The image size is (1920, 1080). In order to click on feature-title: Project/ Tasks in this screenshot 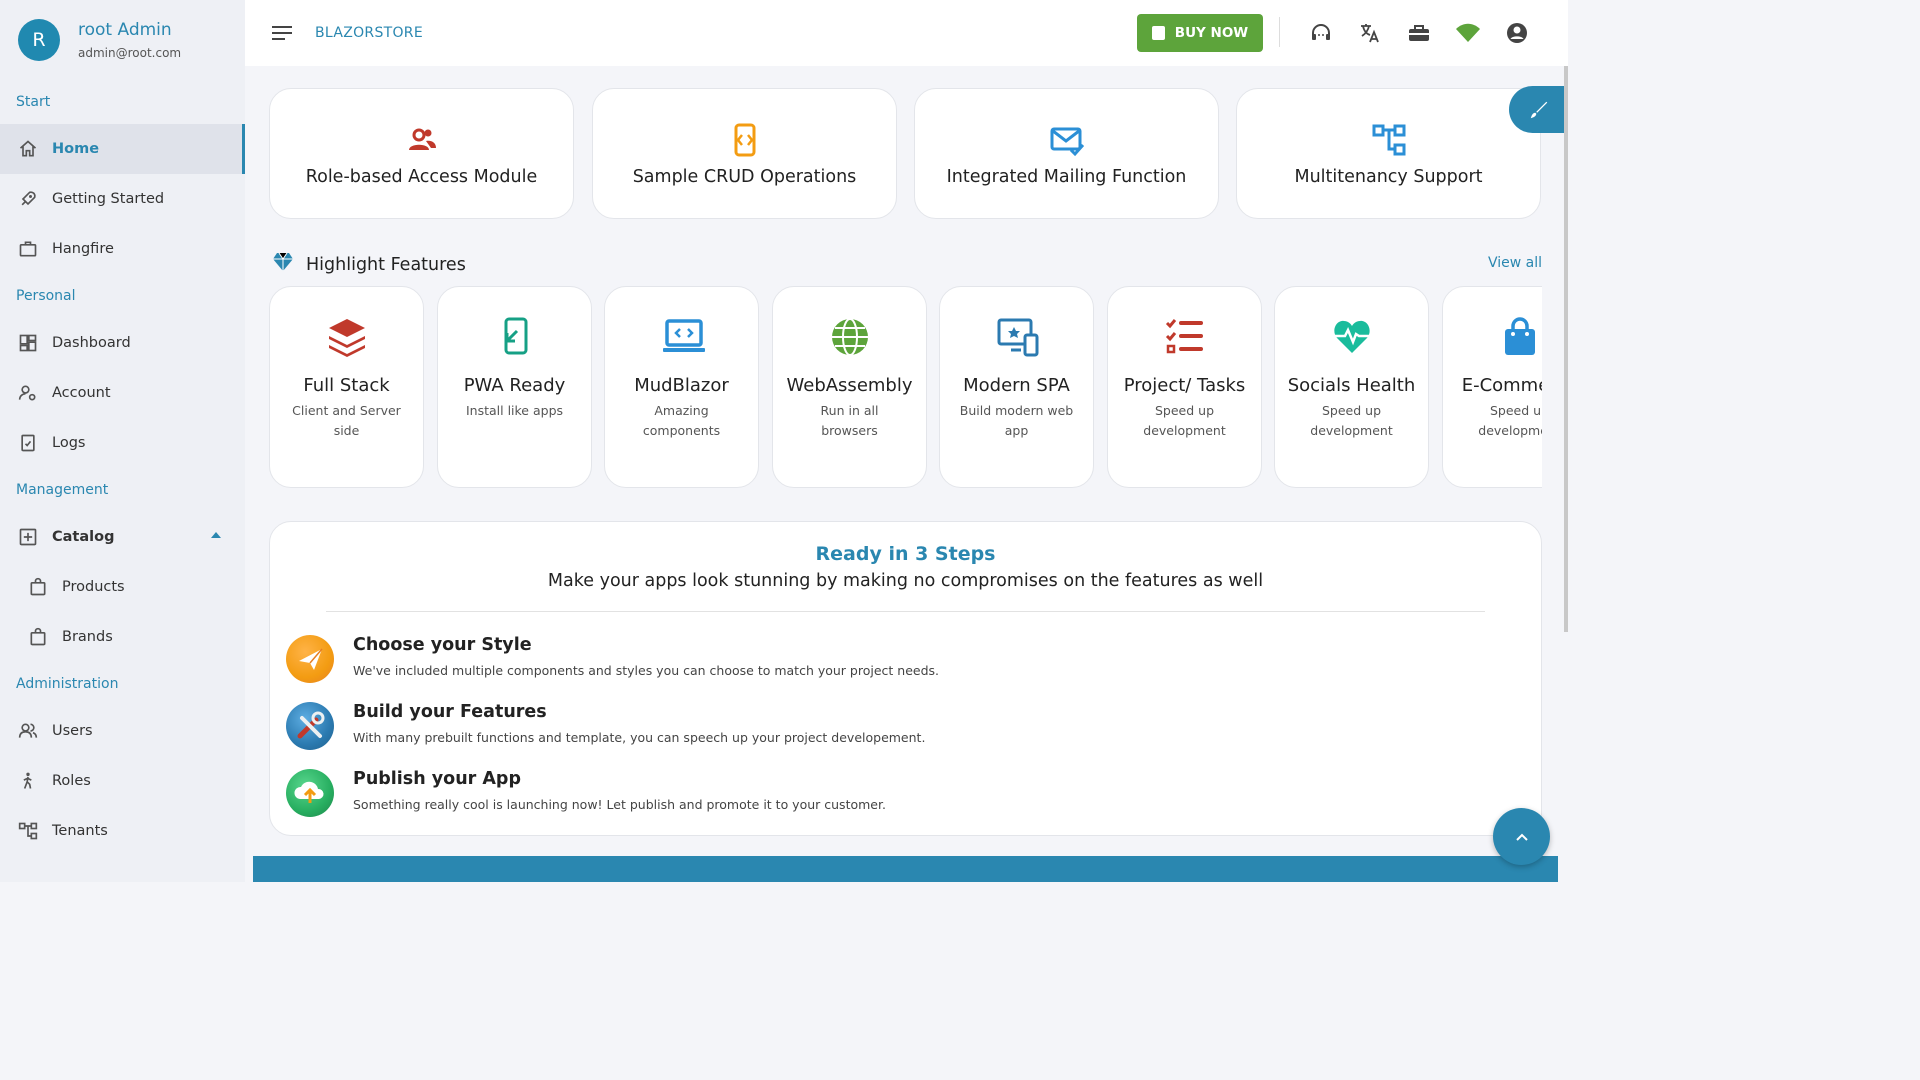, I will do `click(1184, 385)`.